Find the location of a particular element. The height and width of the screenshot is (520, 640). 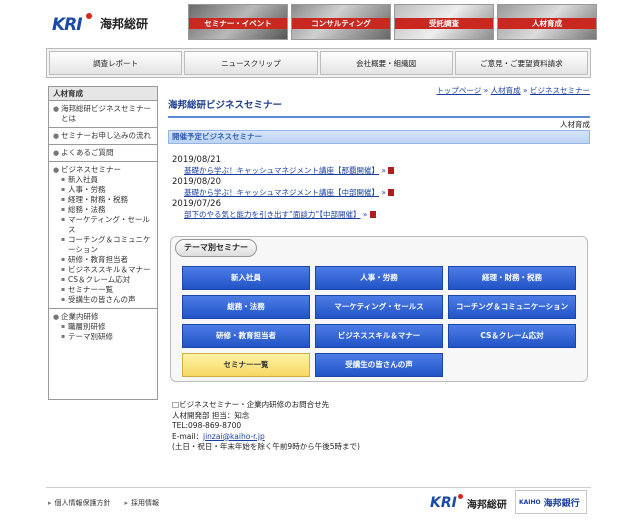

sidebar-subitem: ▪ 総務・法務 is located at coordinates (104, 210).